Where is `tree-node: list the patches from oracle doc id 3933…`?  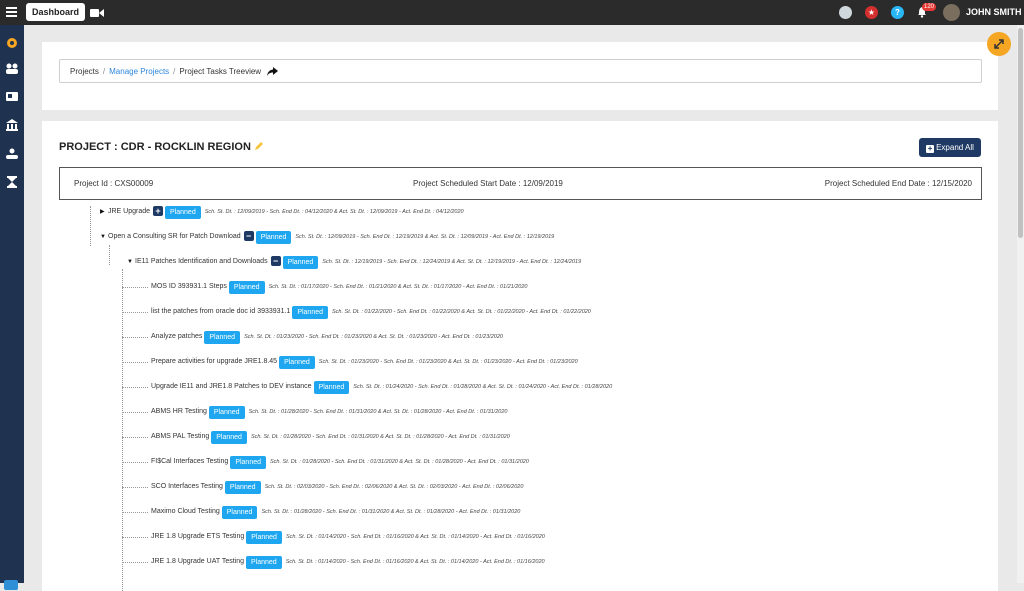
tree-node: list the patches from oracle doc id 3933… is located at coordinates (371, 312).